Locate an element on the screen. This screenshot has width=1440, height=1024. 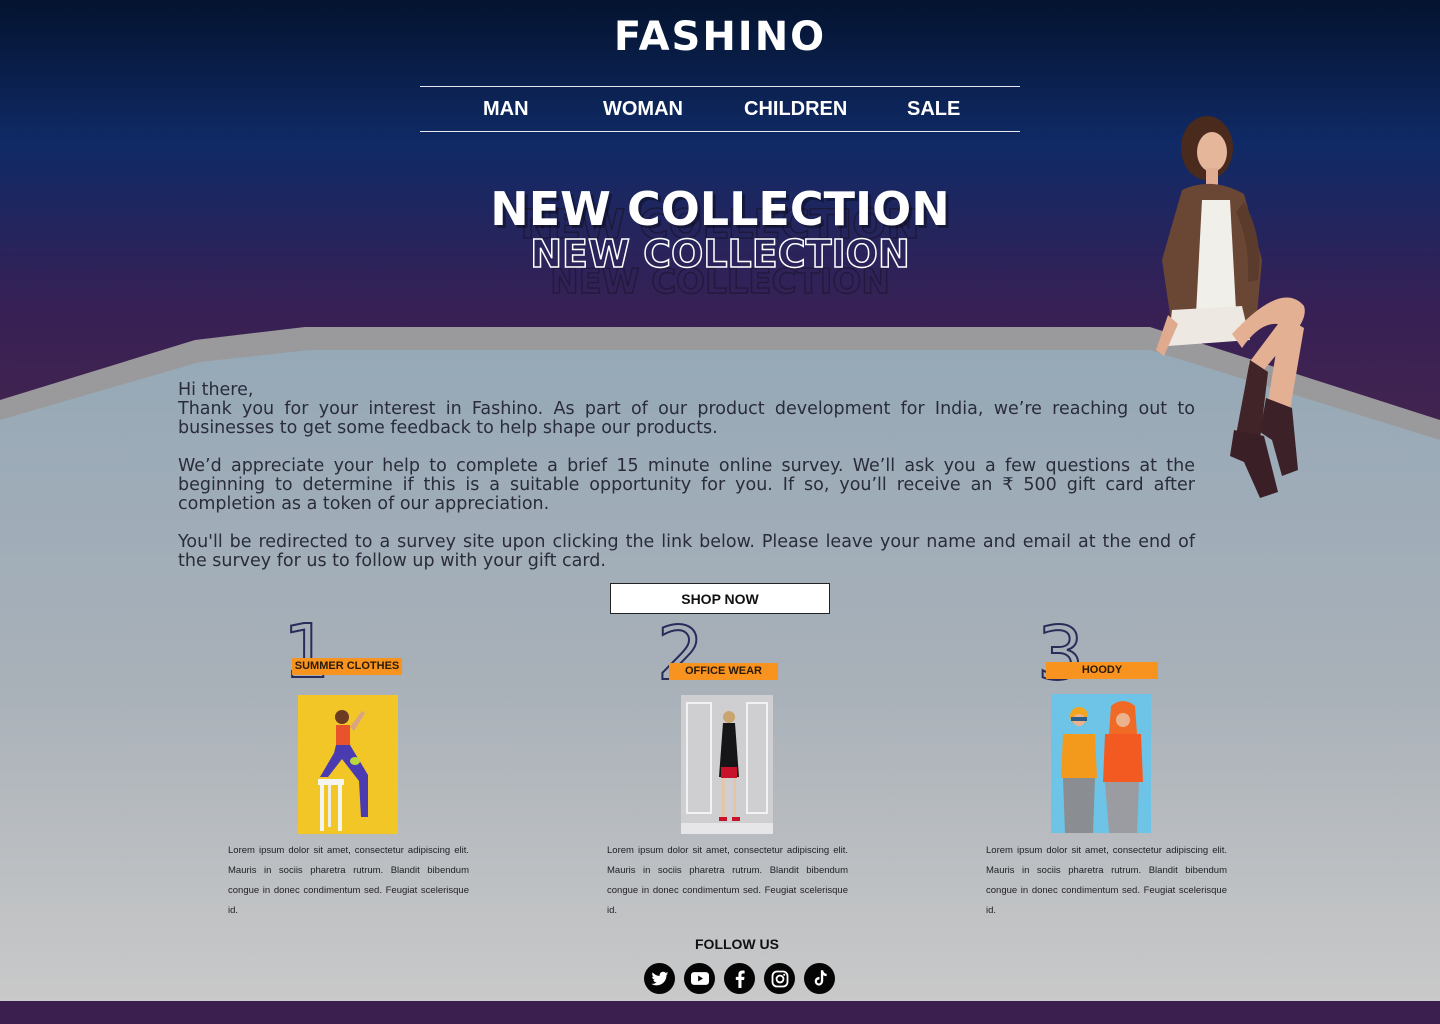
office-wear-image is located at coordinates (727, 764).